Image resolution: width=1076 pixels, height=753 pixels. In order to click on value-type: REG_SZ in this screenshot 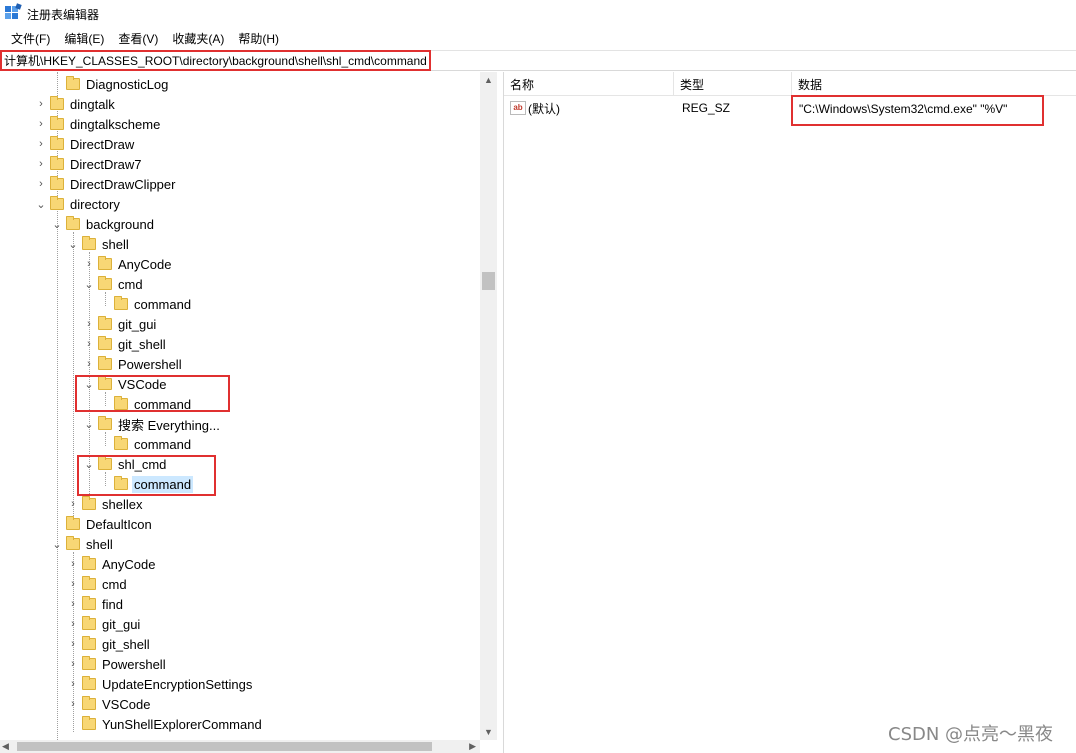, I will do `click(706, 108)`.